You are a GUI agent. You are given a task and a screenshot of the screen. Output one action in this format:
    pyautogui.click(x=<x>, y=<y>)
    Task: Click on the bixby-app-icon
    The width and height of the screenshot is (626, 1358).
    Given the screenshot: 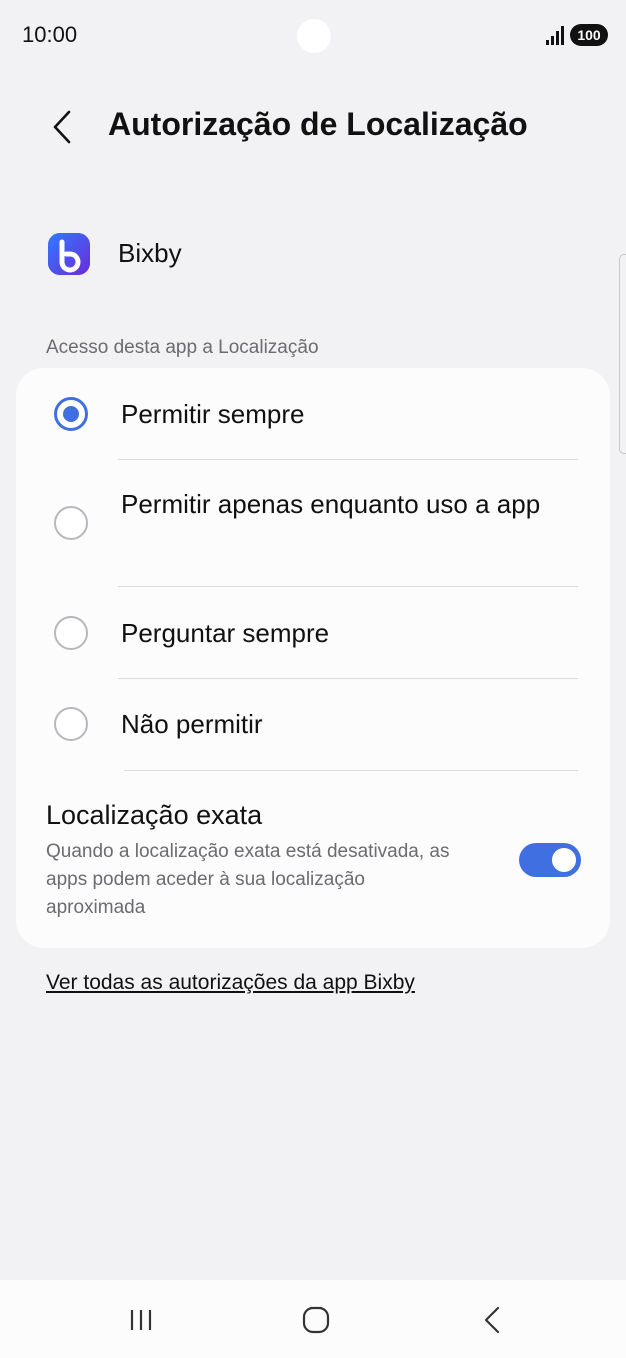 What is the action you would take?
    pyautogui.click(x=69, y=254)
    